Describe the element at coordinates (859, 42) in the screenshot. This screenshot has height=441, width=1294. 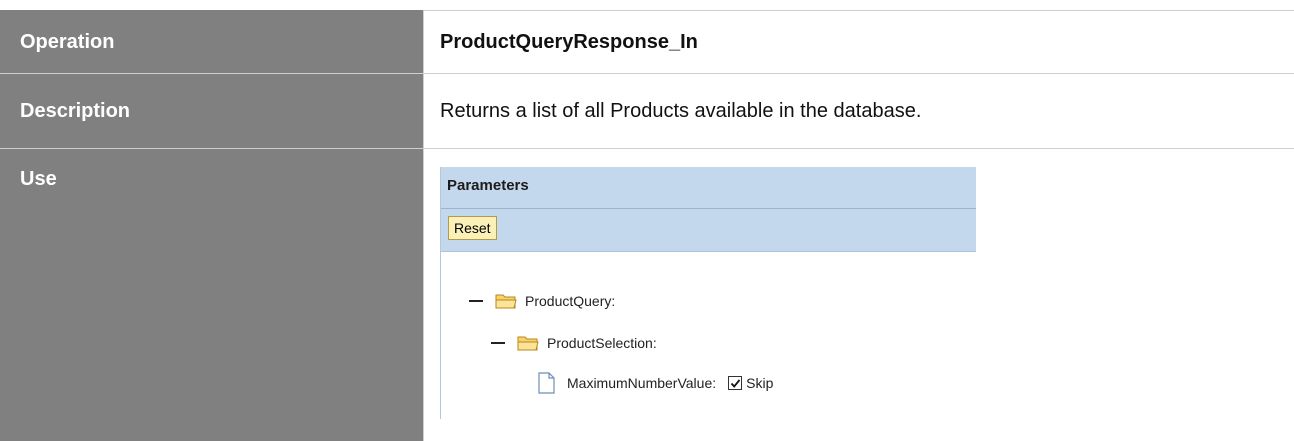
I see `operation-name: ProductQueryResponse_In` at that location.